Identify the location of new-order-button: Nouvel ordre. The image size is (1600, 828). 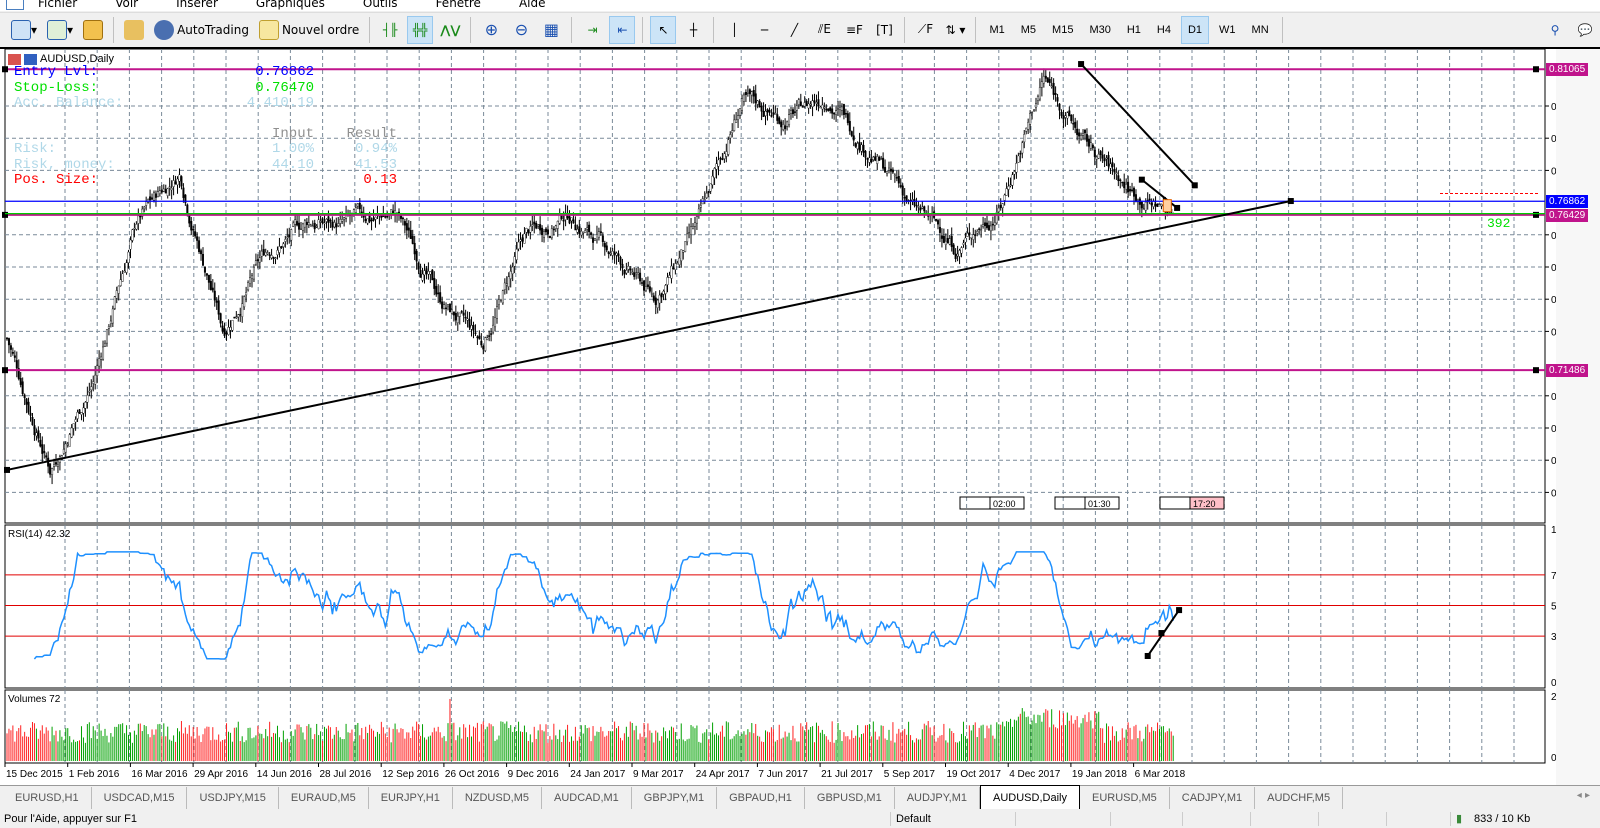
(309, 30).